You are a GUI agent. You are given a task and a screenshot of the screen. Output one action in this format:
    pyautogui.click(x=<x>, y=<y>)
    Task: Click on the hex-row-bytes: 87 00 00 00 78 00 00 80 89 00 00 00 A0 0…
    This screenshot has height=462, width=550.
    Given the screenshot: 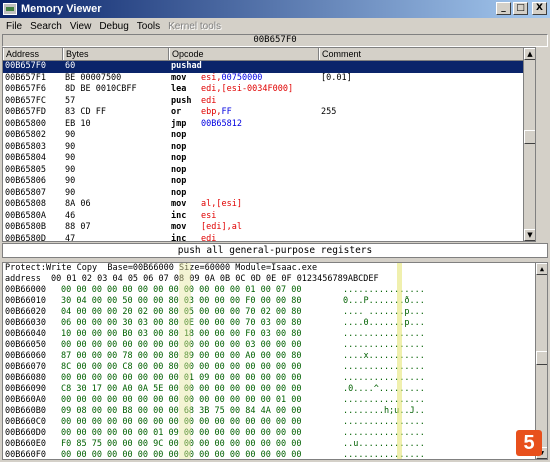 What is the action you would take?
    pyautogui.click(x=181, y=356)
    